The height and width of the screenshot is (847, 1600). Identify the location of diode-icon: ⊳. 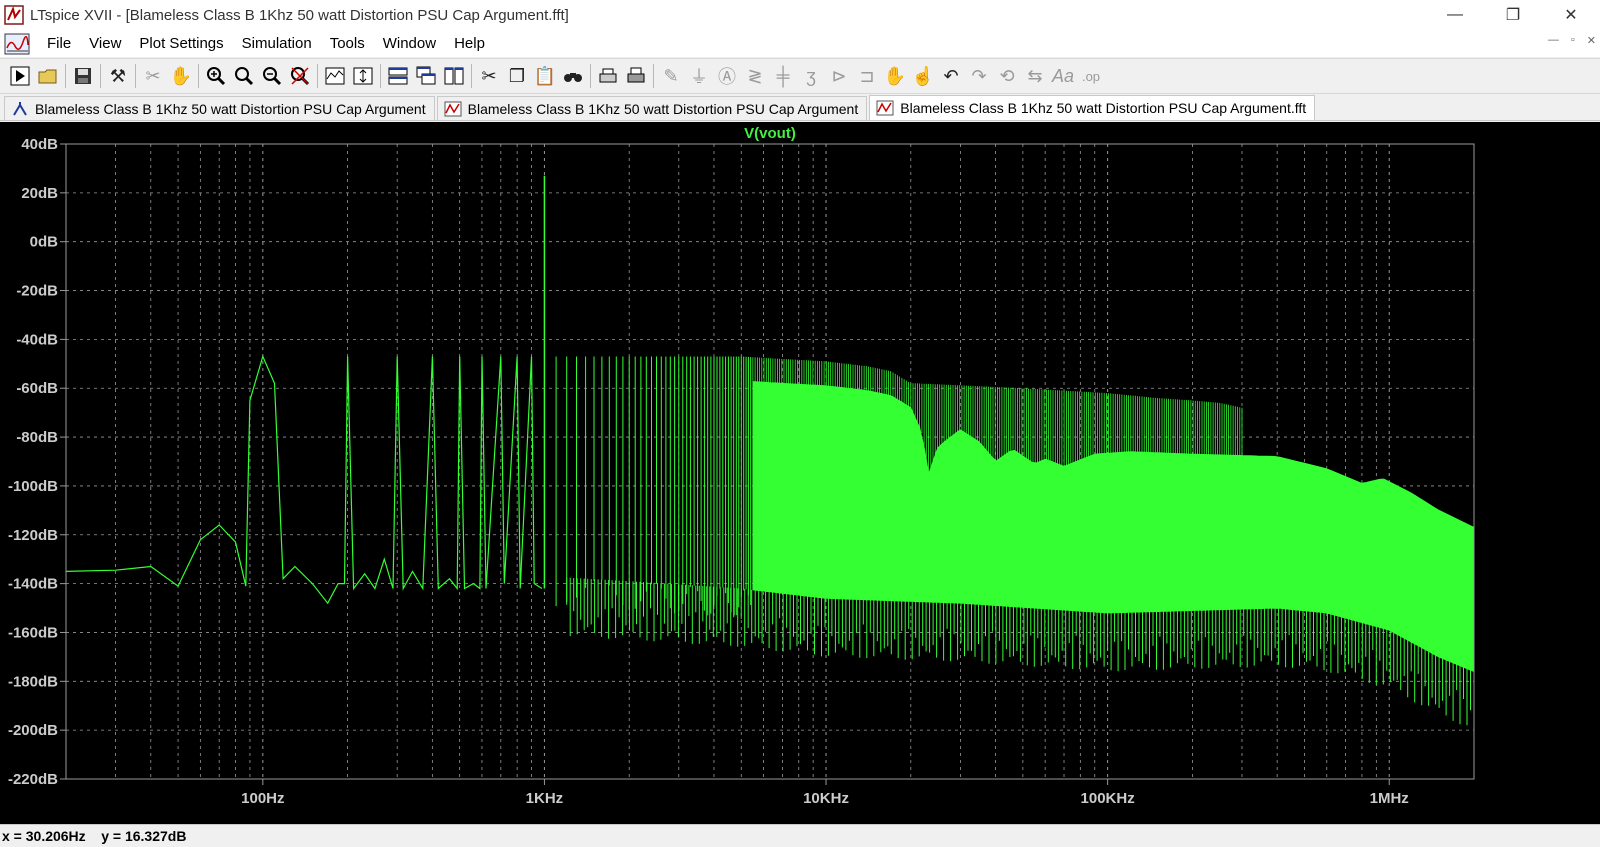
(839, 76).